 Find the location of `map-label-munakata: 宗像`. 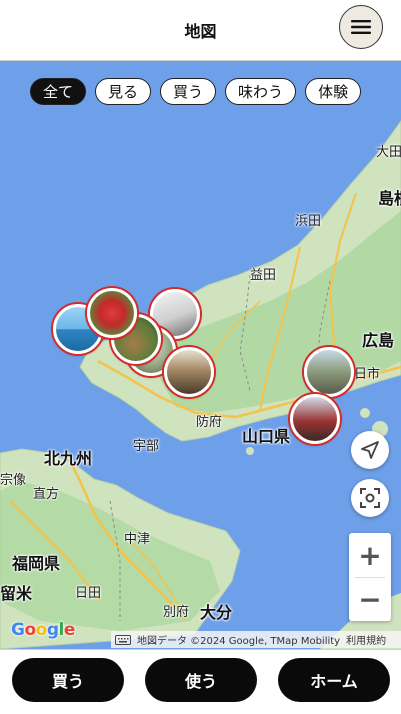

map-label-munakata: 宗像 is located at coordinates (13, 480).